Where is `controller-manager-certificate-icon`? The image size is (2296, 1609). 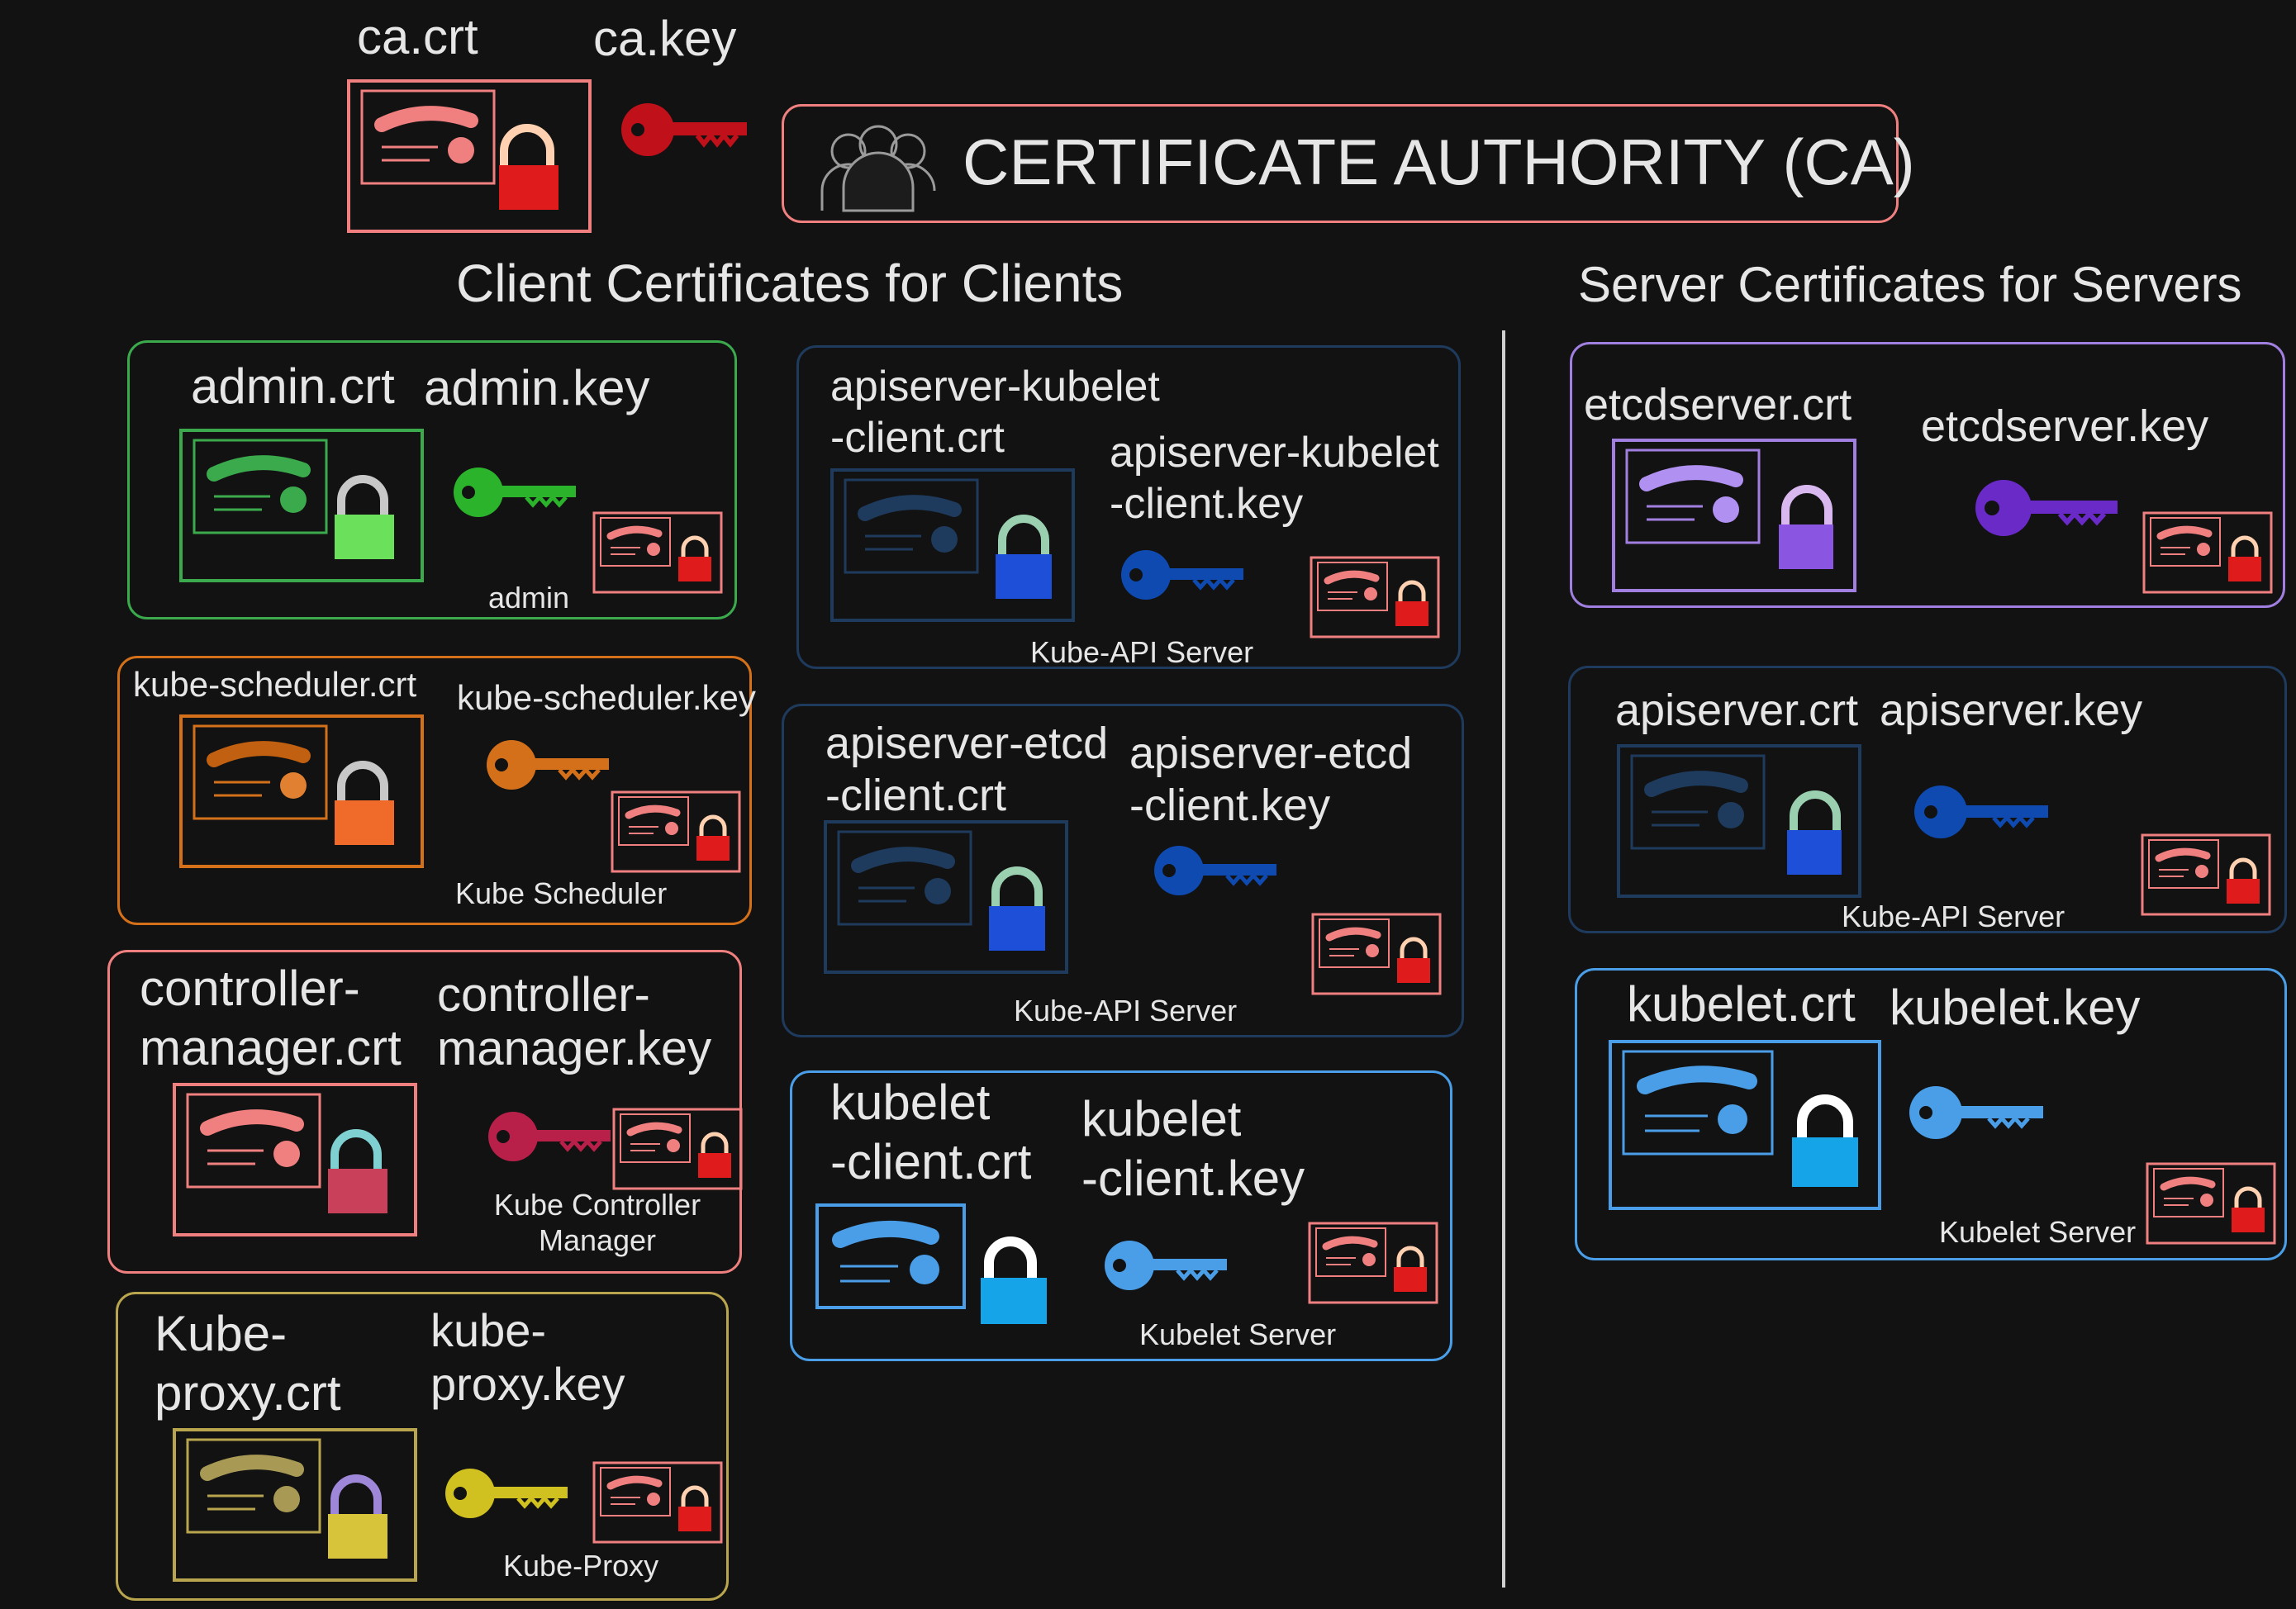 controller-manager-certificate-icon is located at coordinates (295, 1159).